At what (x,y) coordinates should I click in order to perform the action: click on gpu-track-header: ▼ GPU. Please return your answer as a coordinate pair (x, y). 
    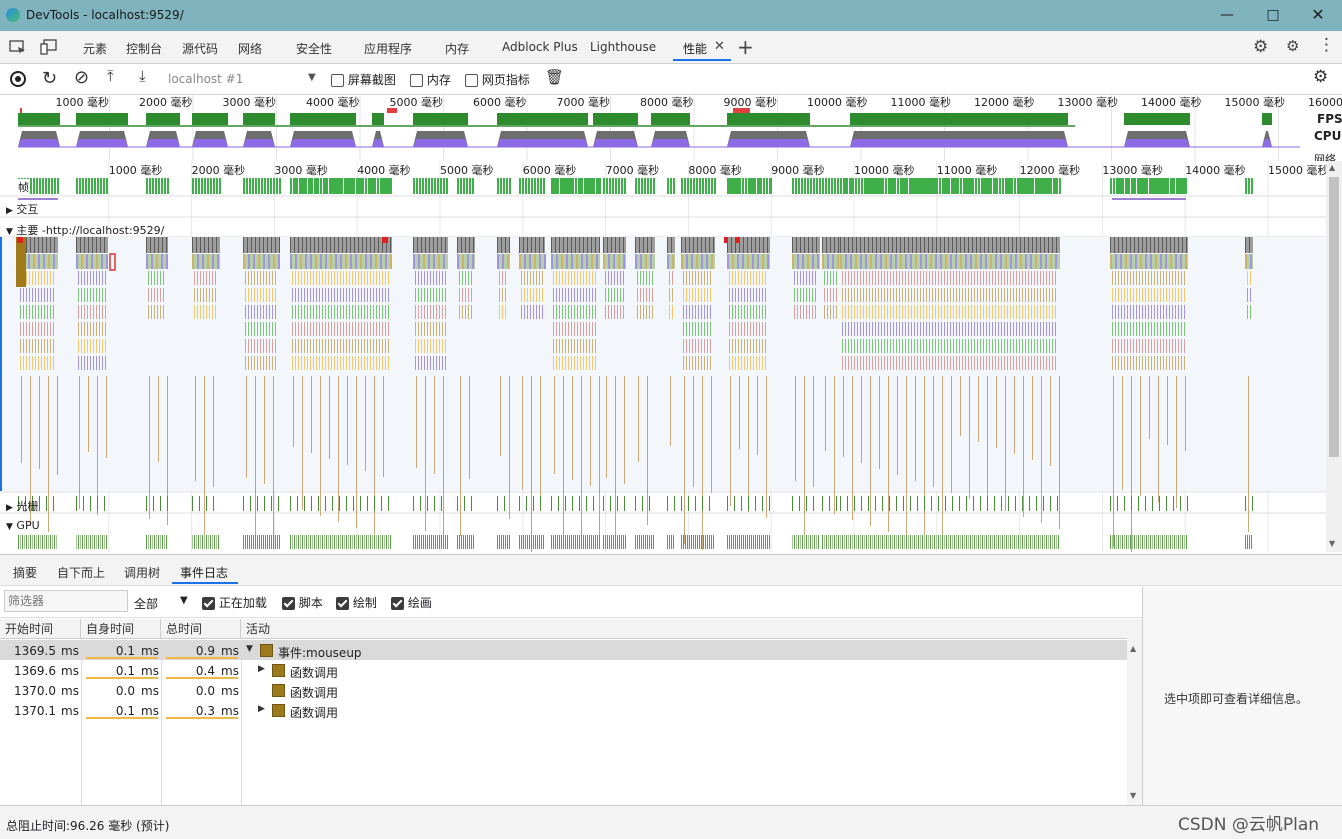
    Looking at the image, I should click on (23, 525).